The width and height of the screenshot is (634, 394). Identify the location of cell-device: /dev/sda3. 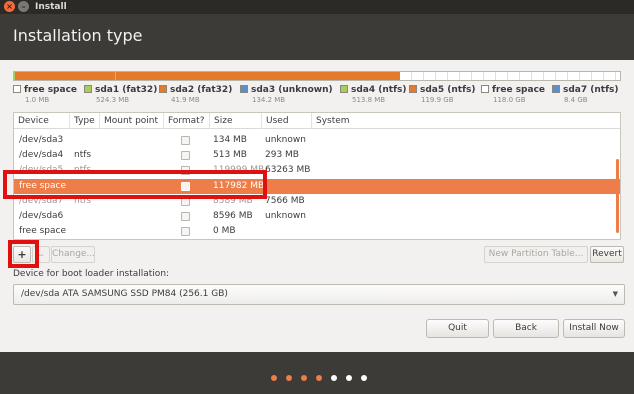
(41, 140).